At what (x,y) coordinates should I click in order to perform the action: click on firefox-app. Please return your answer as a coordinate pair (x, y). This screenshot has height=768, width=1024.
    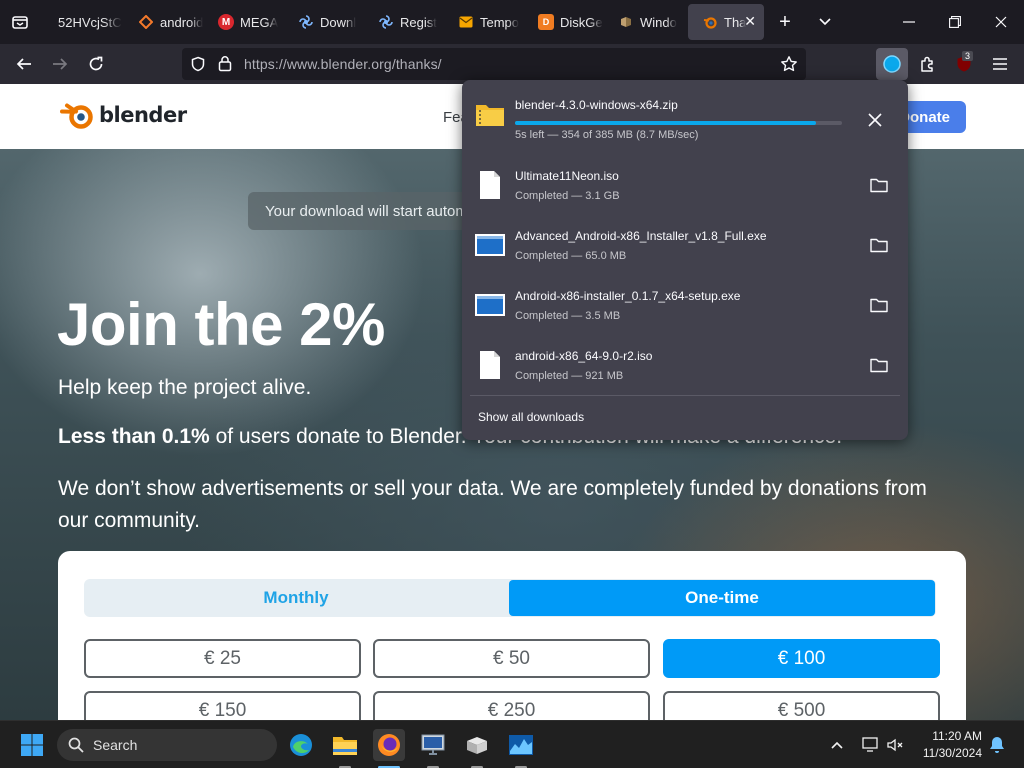
    Looking at the image, I should click on (389, 745).